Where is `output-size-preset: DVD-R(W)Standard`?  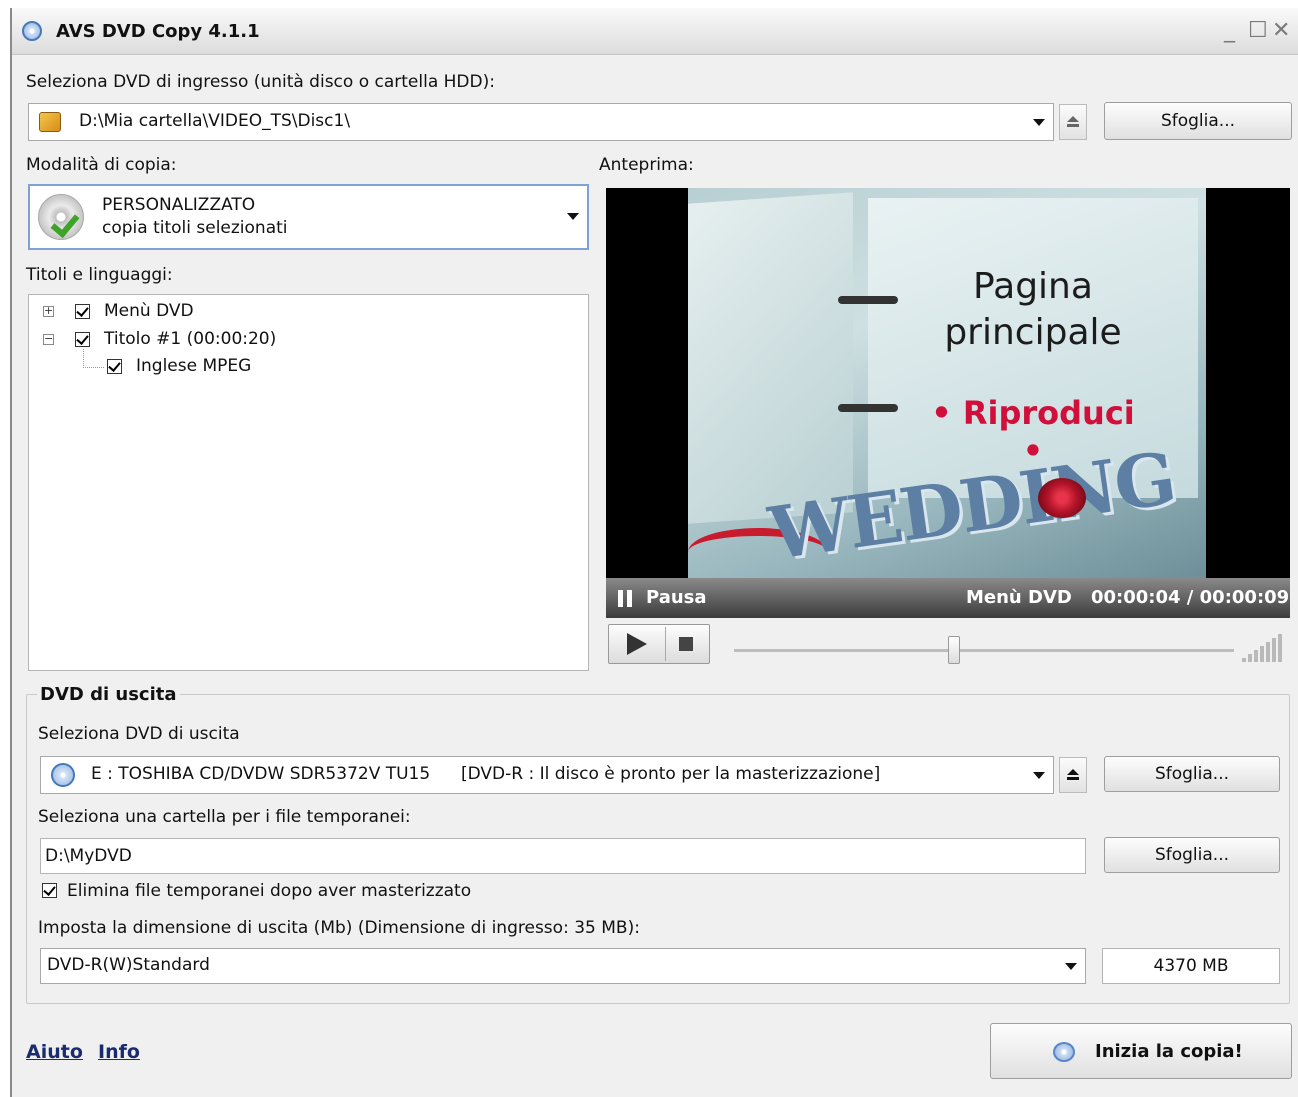
output-size-preset: DVD-R(W)Standard is located at coordinates (128, 965).